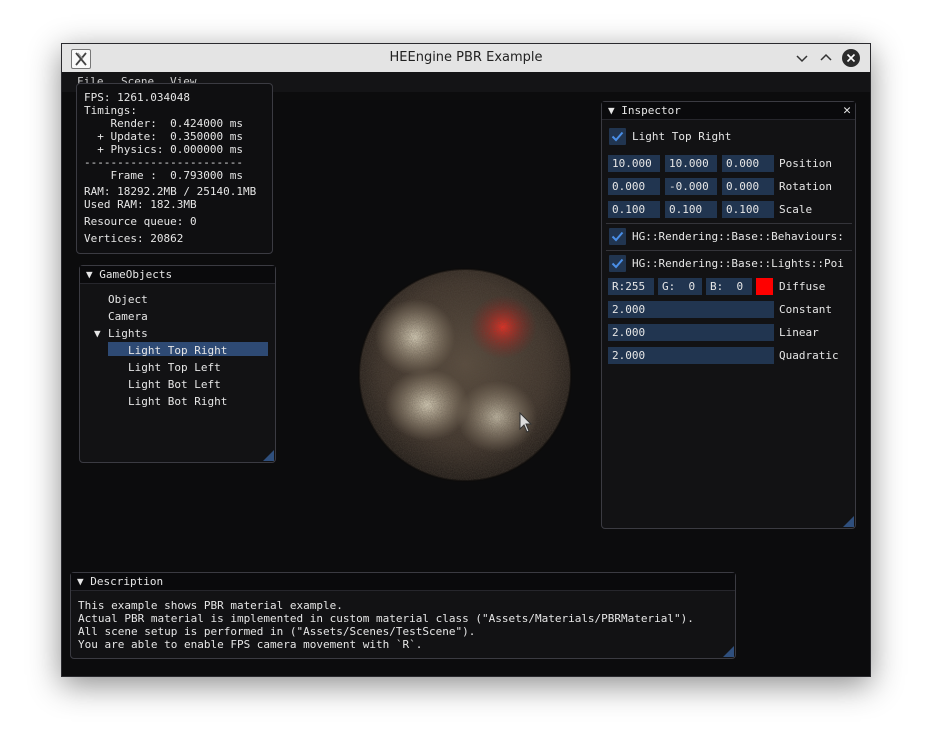 This screenshot has height=755, width=930. Describe the element at coordinates (174, 367) in the screenshot. I see `tree-item-light-top-left: Light Top Left` at that location.